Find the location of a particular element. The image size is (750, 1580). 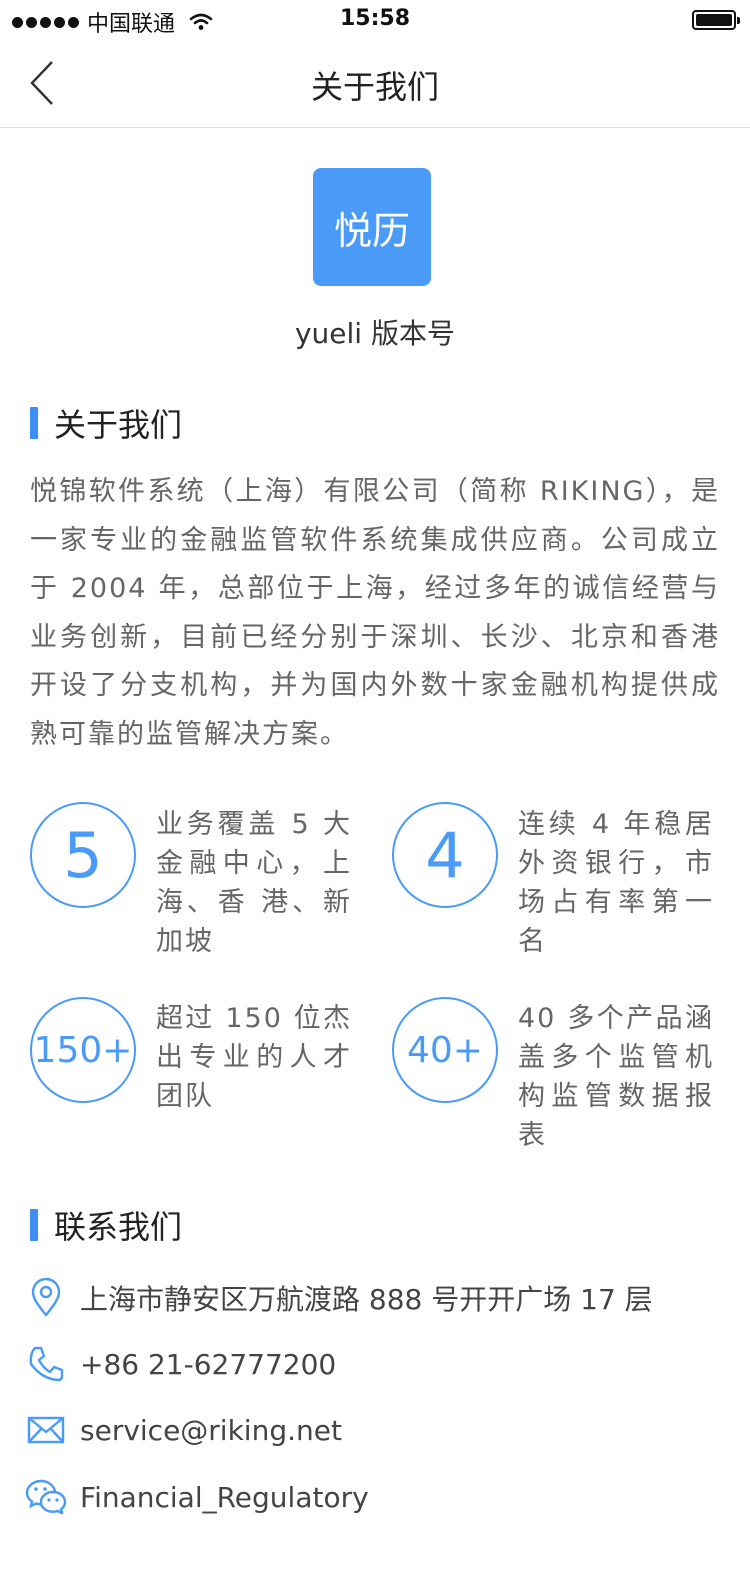

contact-wechat-row: Financial_Regulatory is located at coordinates (196, 1497).